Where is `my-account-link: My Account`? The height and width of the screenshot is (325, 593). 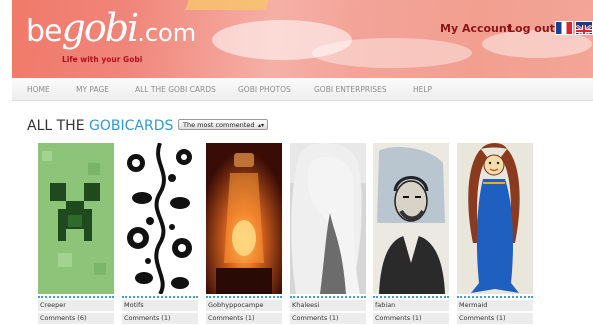
my-account-link: My Account is located at coordinates (476, 28).